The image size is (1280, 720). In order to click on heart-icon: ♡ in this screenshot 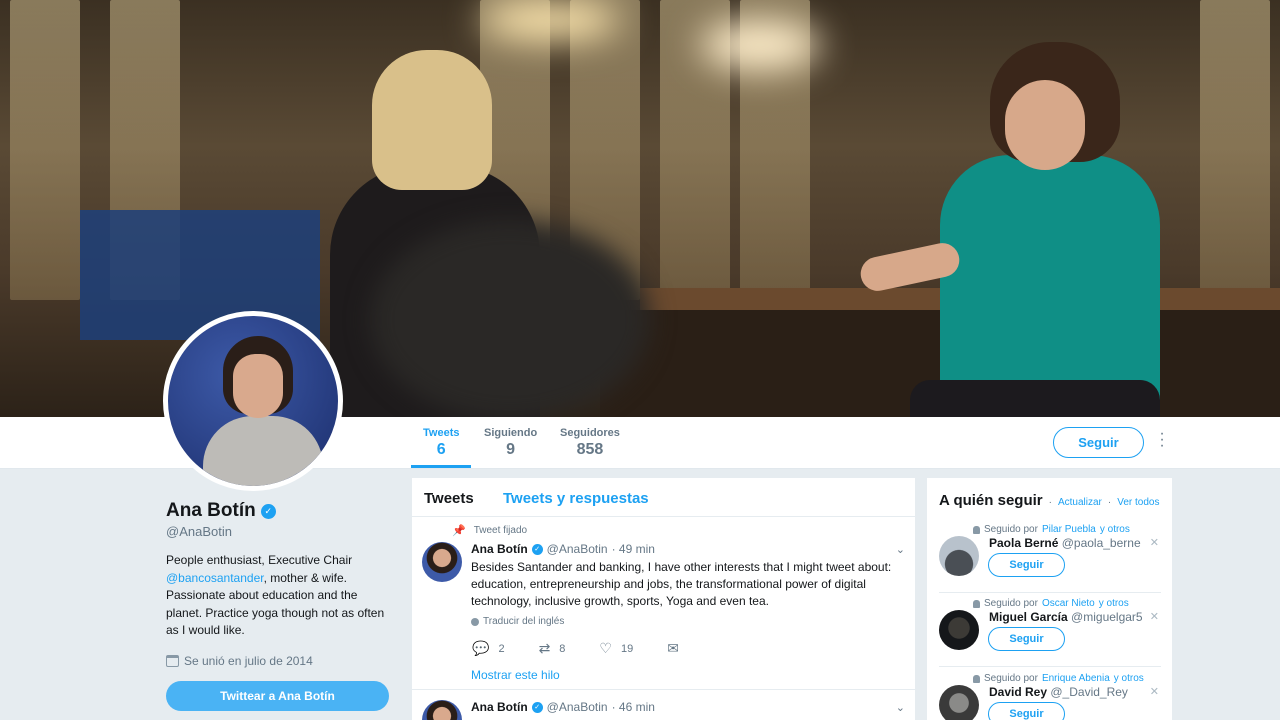, I will do `click(605, 648)`.